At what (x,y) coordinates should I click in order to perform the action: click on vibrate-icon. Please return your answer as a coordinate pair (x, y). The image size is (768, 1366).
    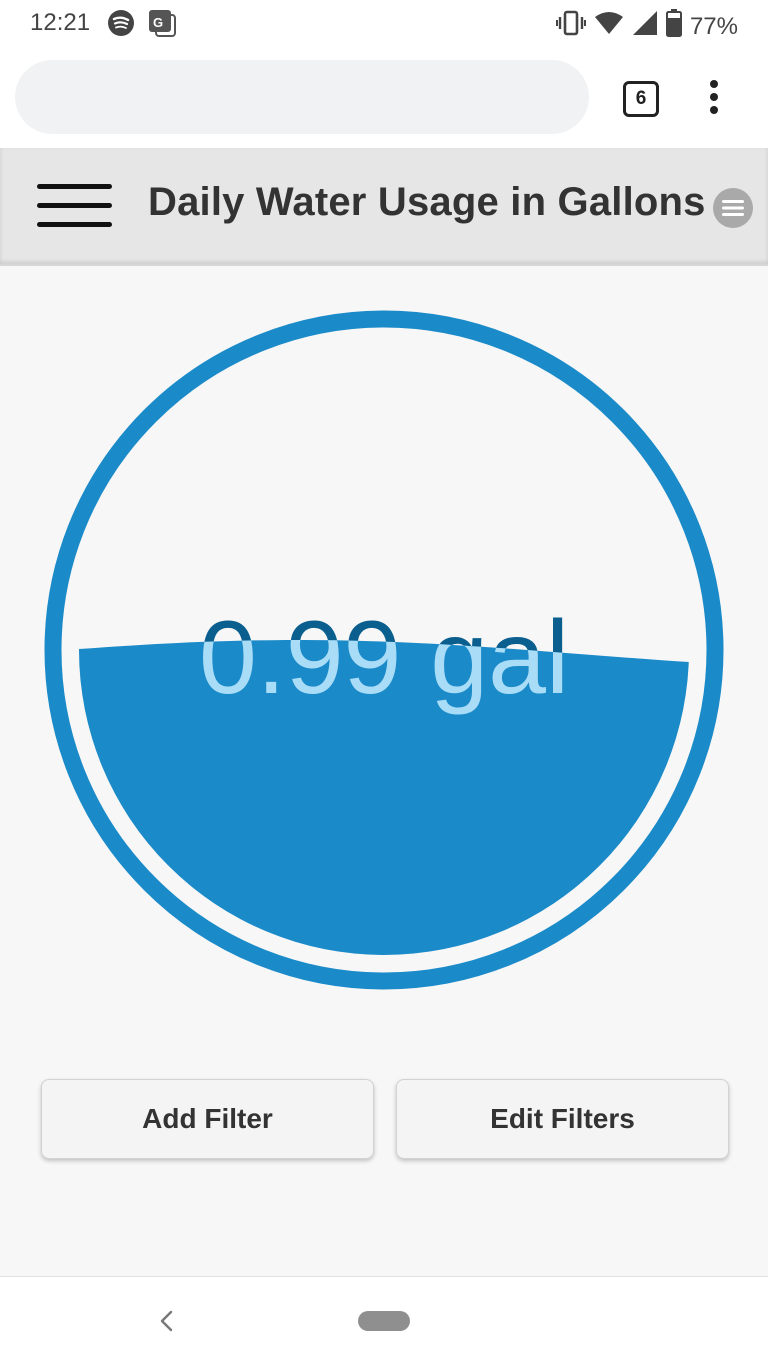
    Looking at the image, I should click on (570, 26).